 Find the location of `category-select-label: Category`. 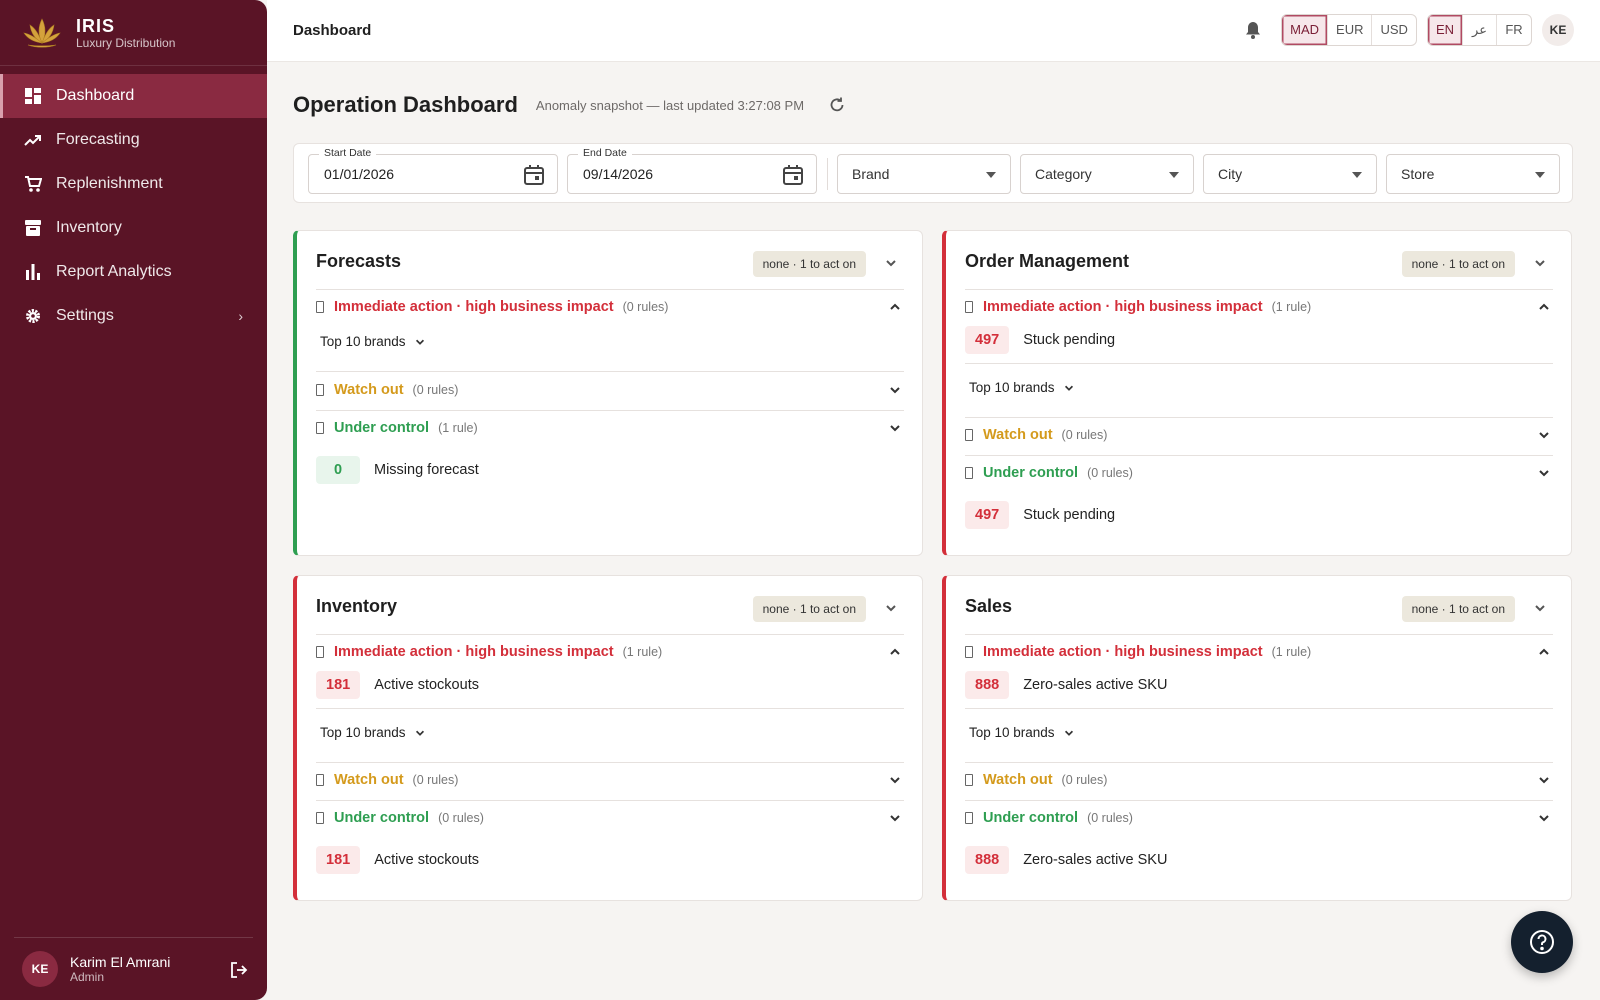

category-select-label: Category is located at coordinates (1063, 174).